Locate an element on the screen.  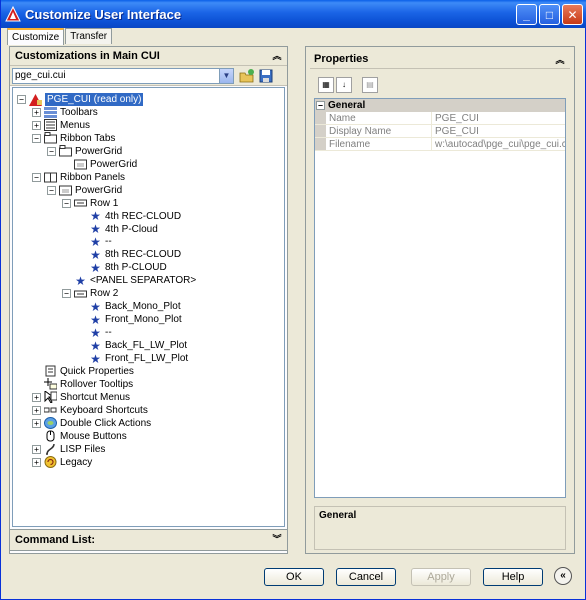
property-row: Filename w:\autocad\pge_cui\pge_cui.cui is located at coordinates (440, 144).